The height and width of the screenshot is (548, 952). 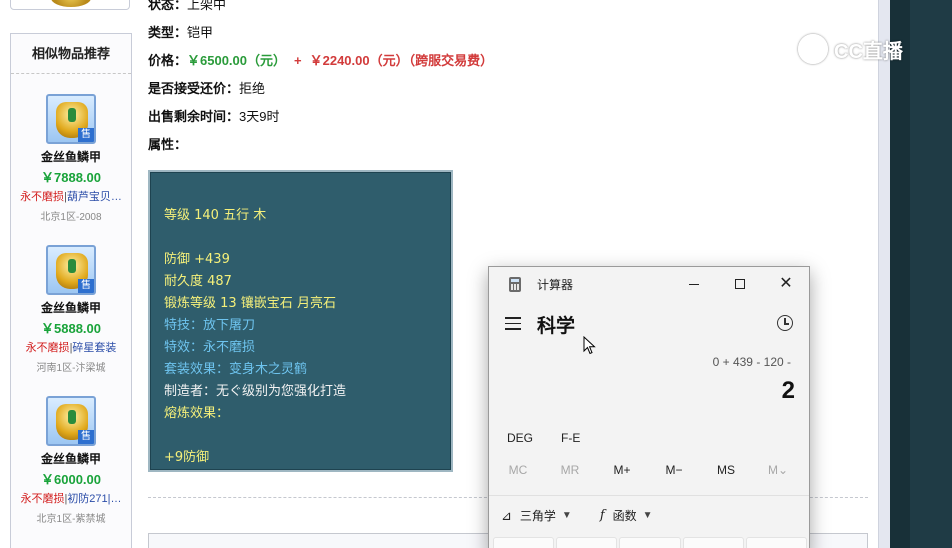 What do you see at coordinates (868, 51) in the screenshot?
I see `watermark-text: CC直播` at bounding box center [868, 51].